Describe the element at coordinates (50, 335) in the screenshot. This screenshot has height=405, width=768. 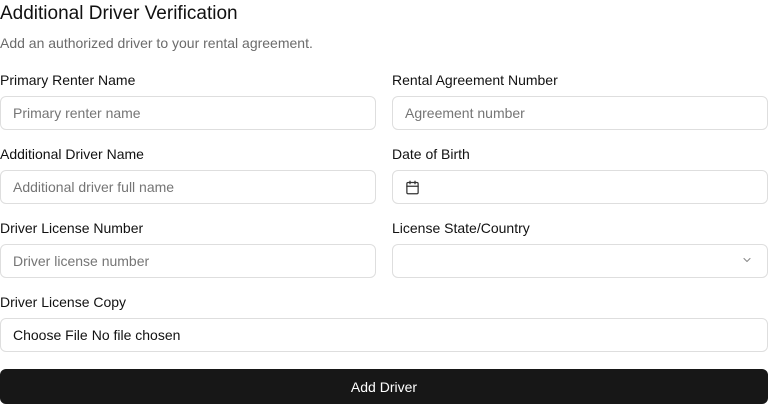
I see `choose-file-button: Choose File` at that location.